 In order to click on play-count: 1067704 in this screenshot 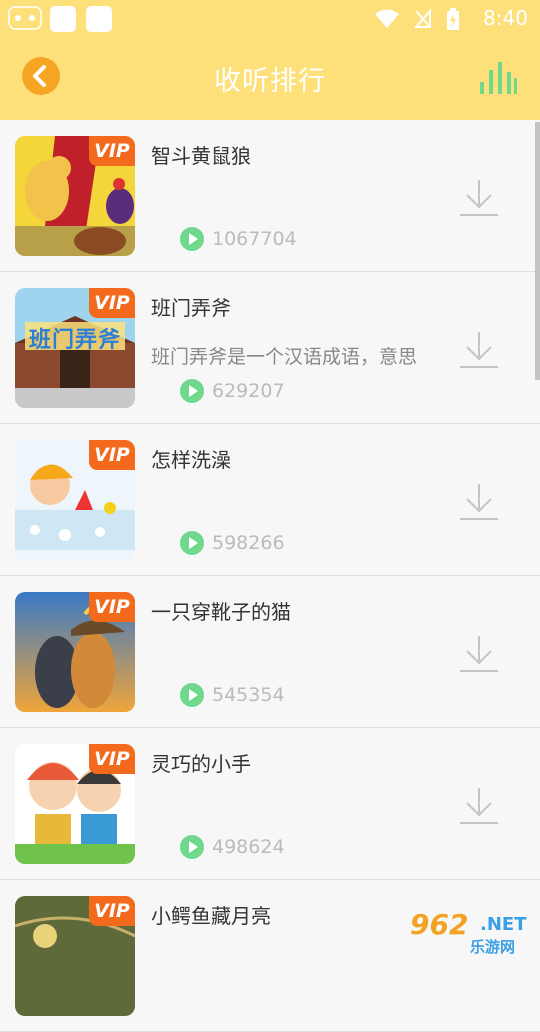, I will do `click(238, 239)`.